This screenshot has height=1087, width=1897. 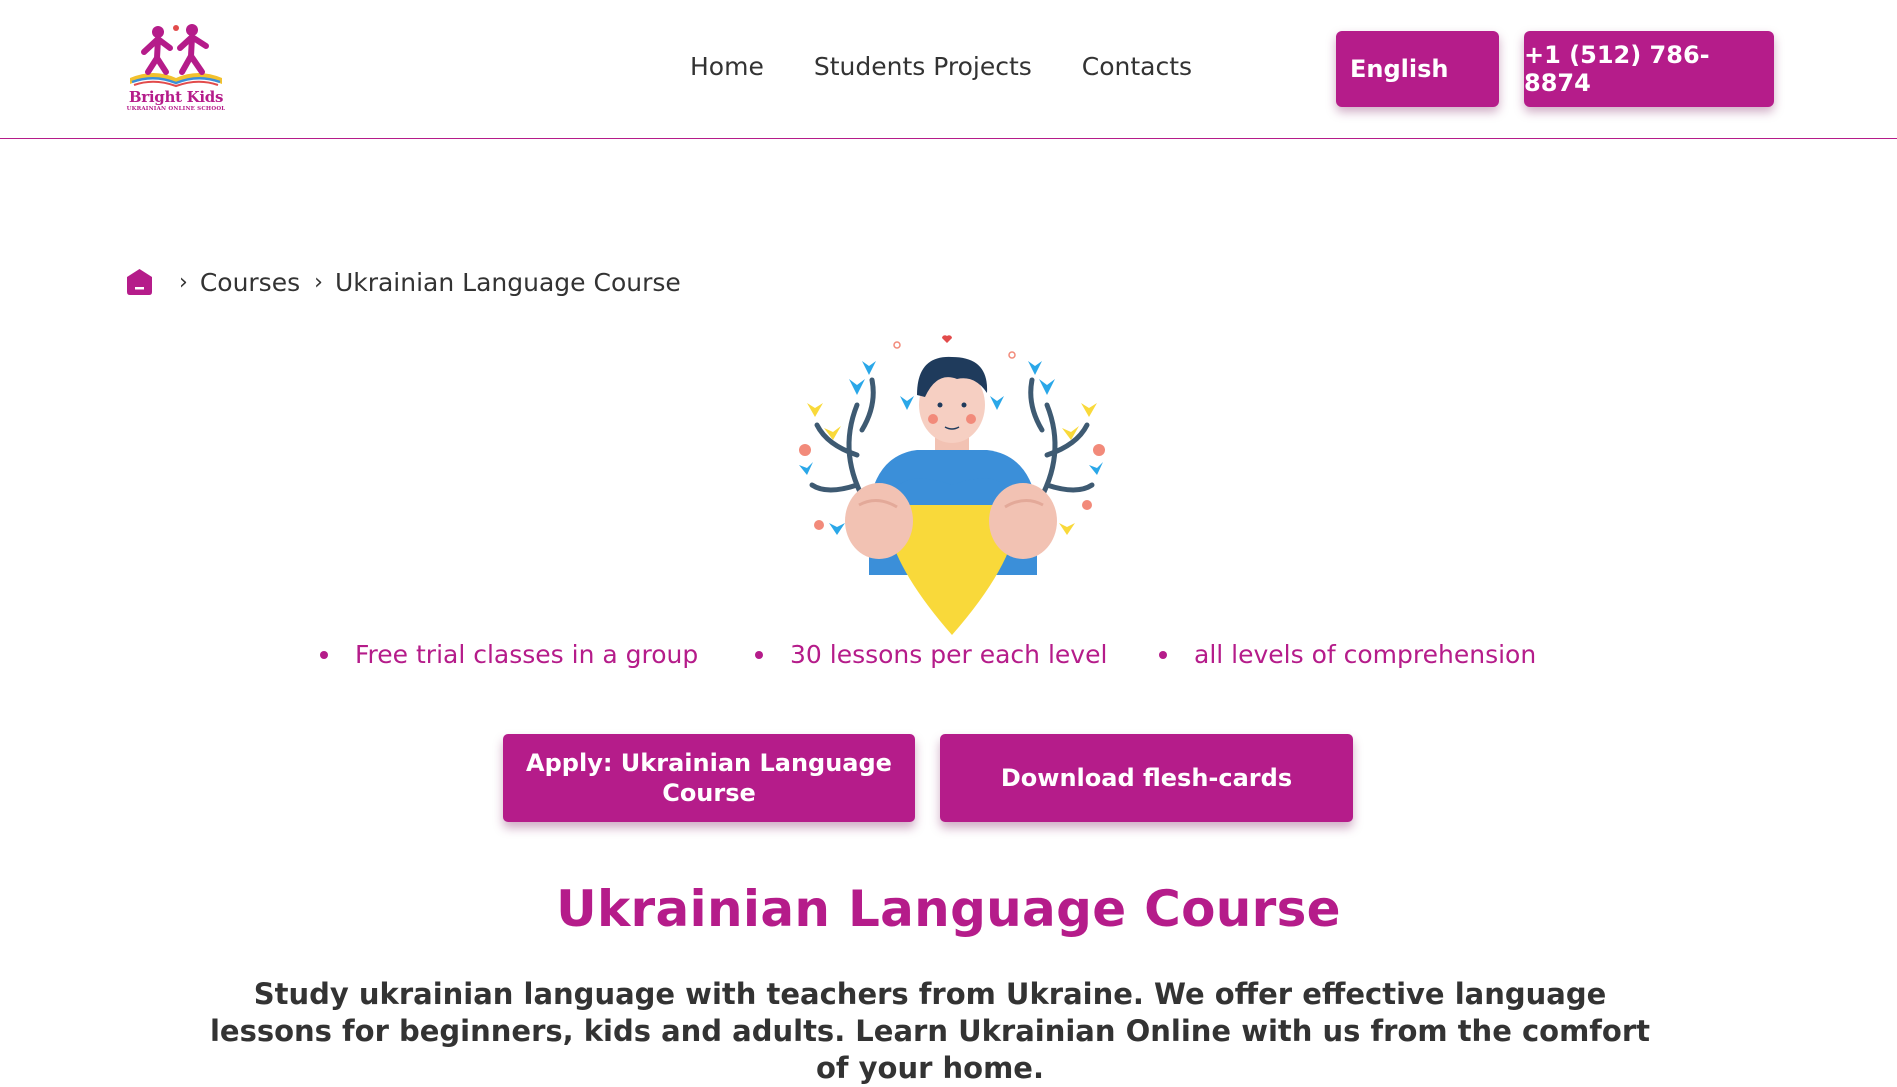 What do you see at coordinates (1146, 778) in the screenshot?
I see `download-flashcards-button: Download flesh-cards` at bounding box center [1146, 778].